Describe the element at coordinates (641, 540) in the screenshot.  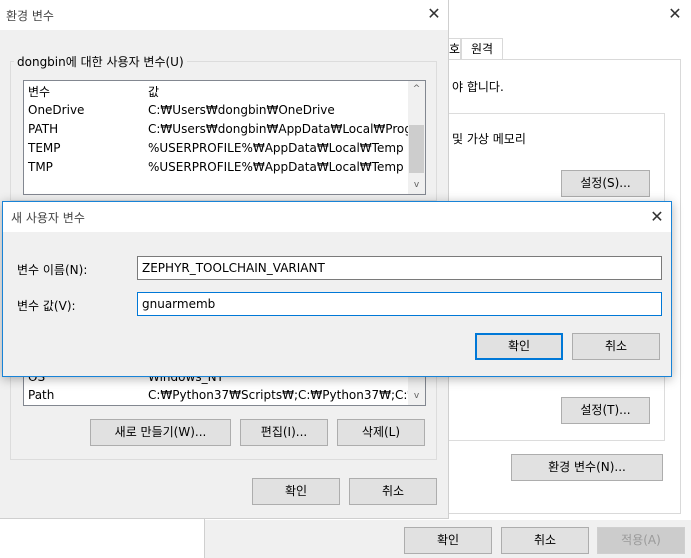
I see `sys-apply-button: 적용(A)` at that location.